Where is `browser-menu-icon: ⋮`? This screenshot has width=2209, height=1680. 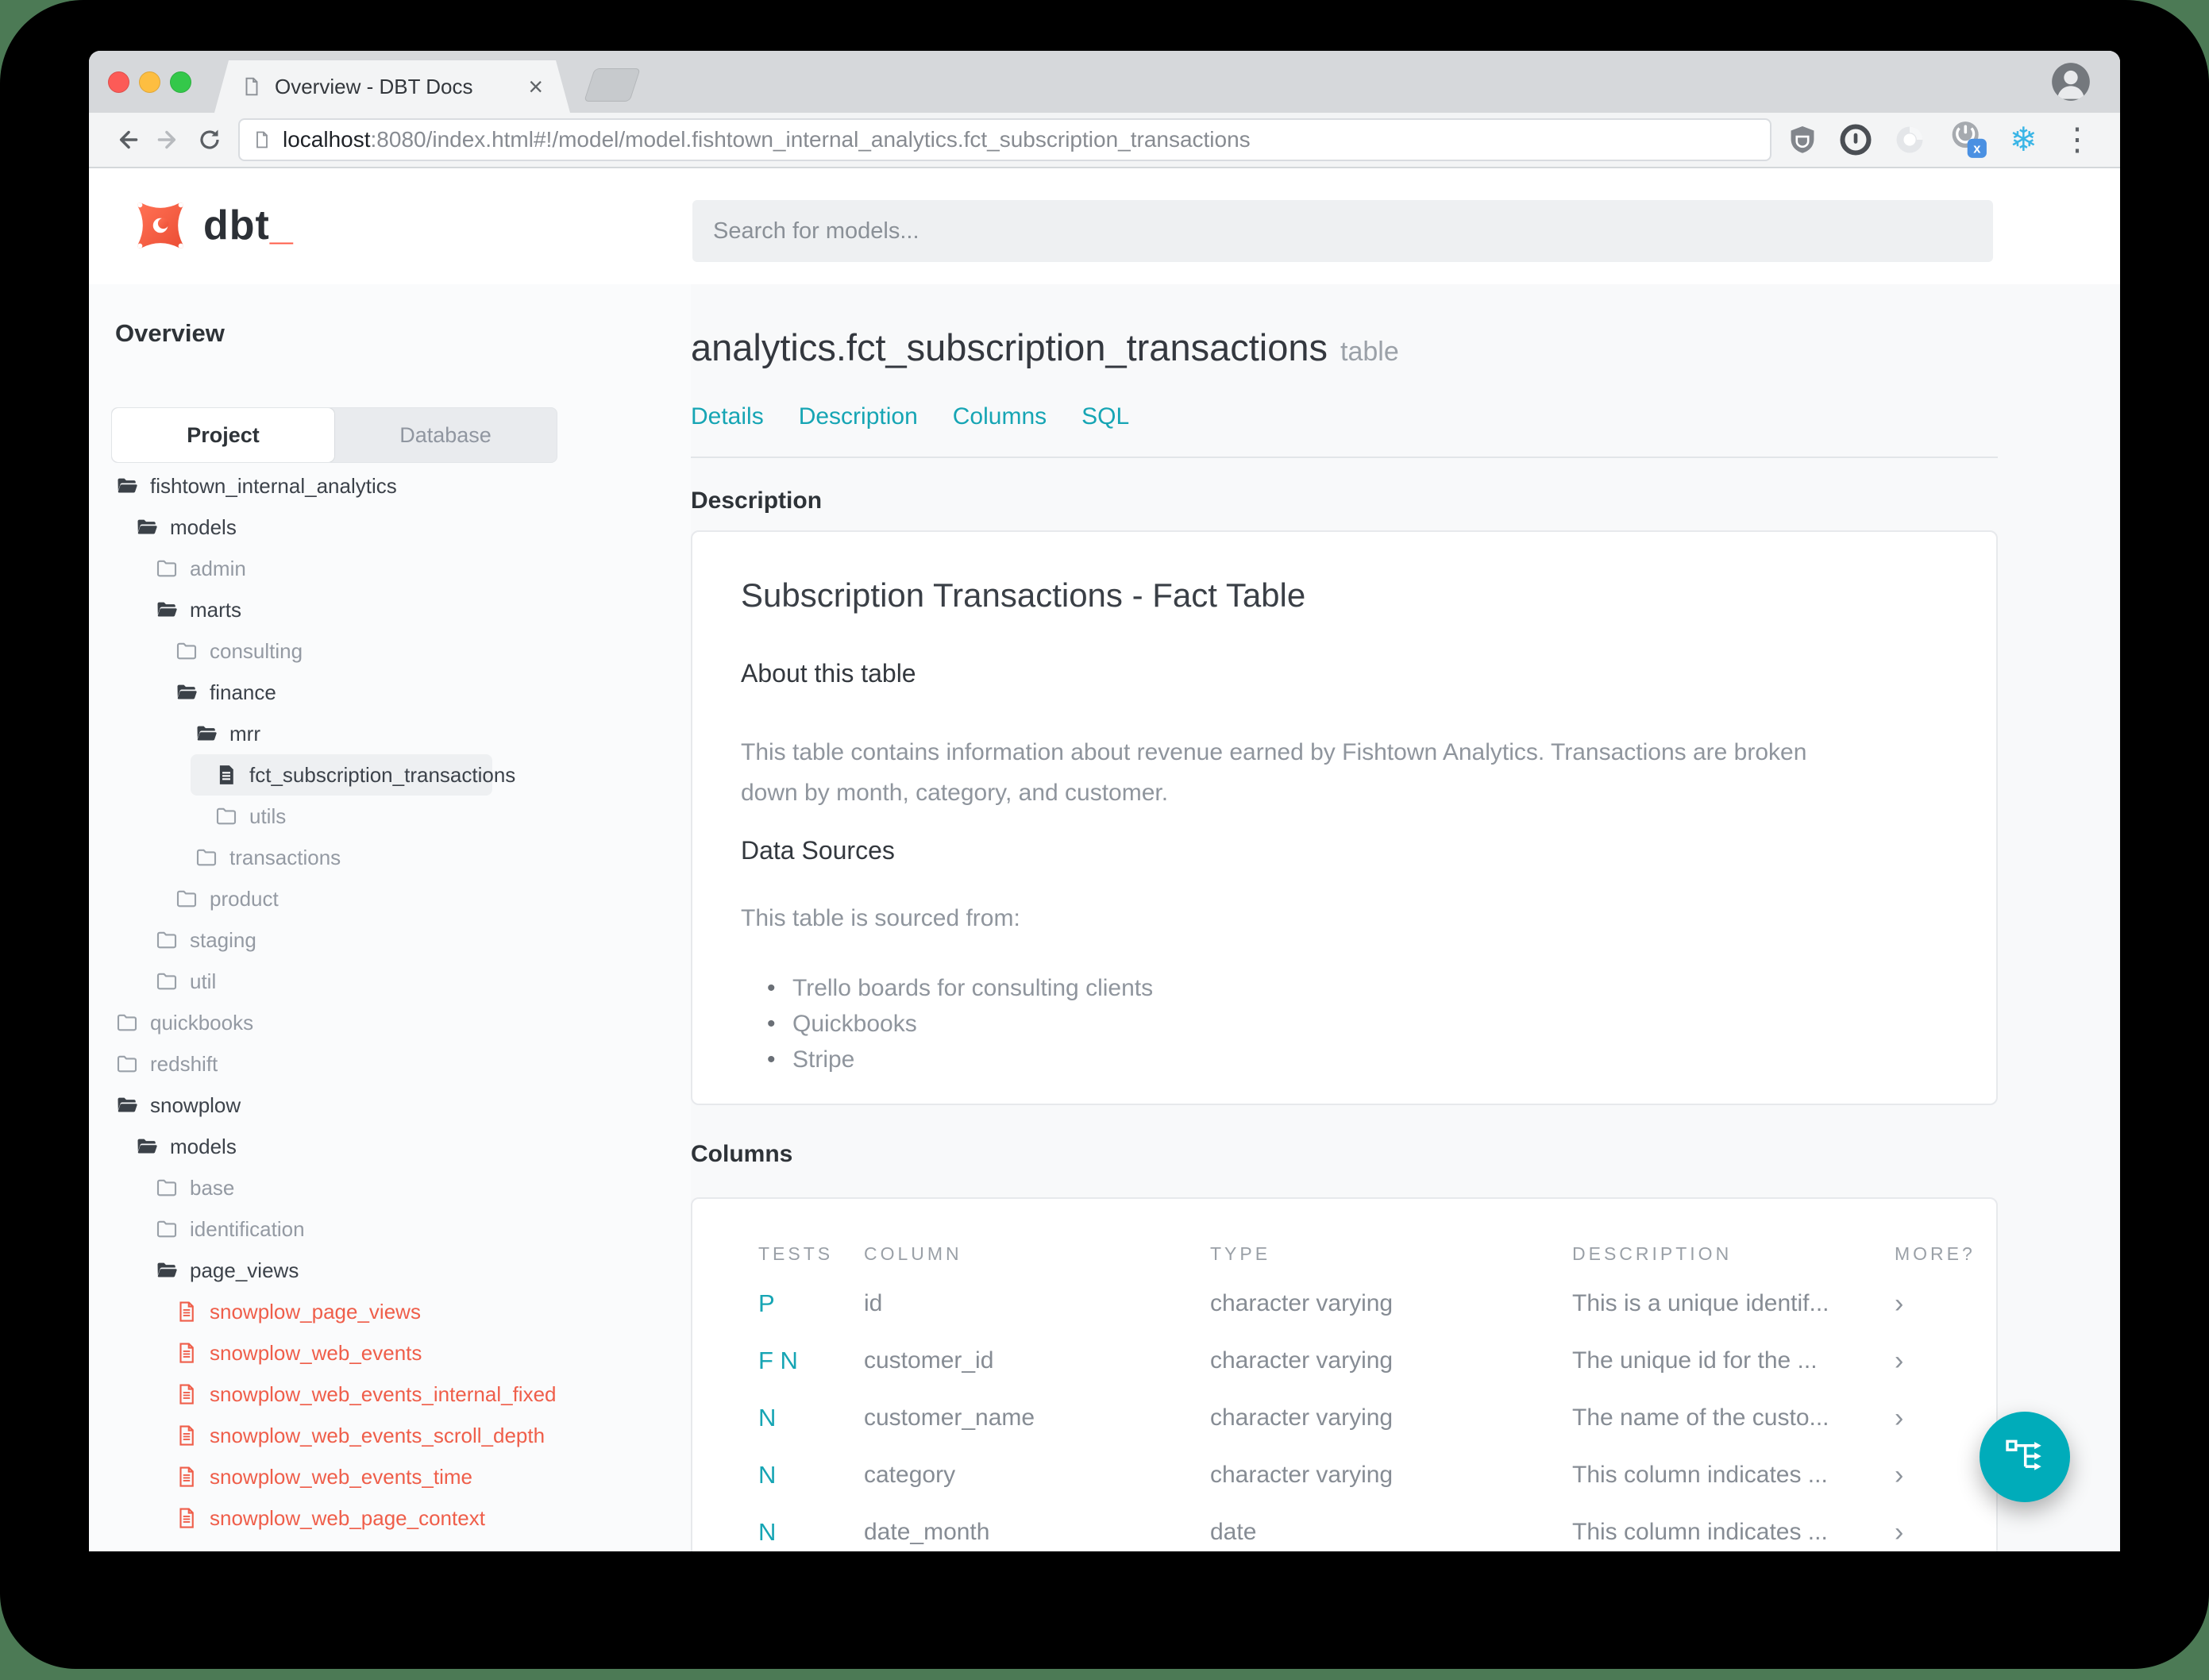
browser-menu-icon: ⋮ is located at coordinates (2077, 140).